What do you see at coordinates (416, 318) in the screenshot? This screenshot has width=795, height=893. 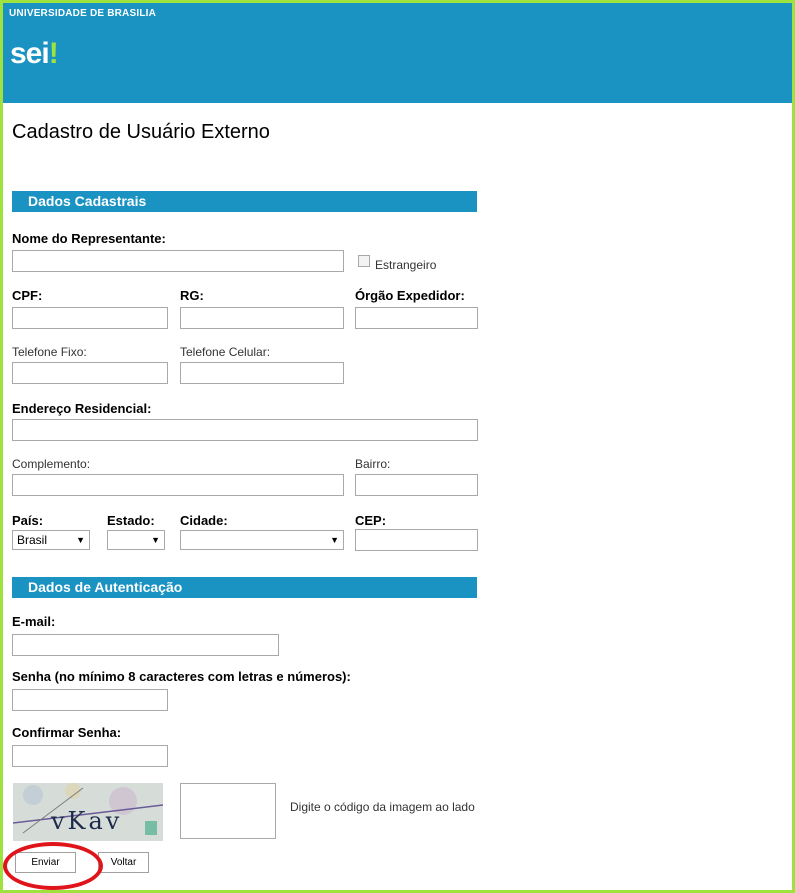 I see `orgao-expedidor-input` at bounding box center [416, 318].